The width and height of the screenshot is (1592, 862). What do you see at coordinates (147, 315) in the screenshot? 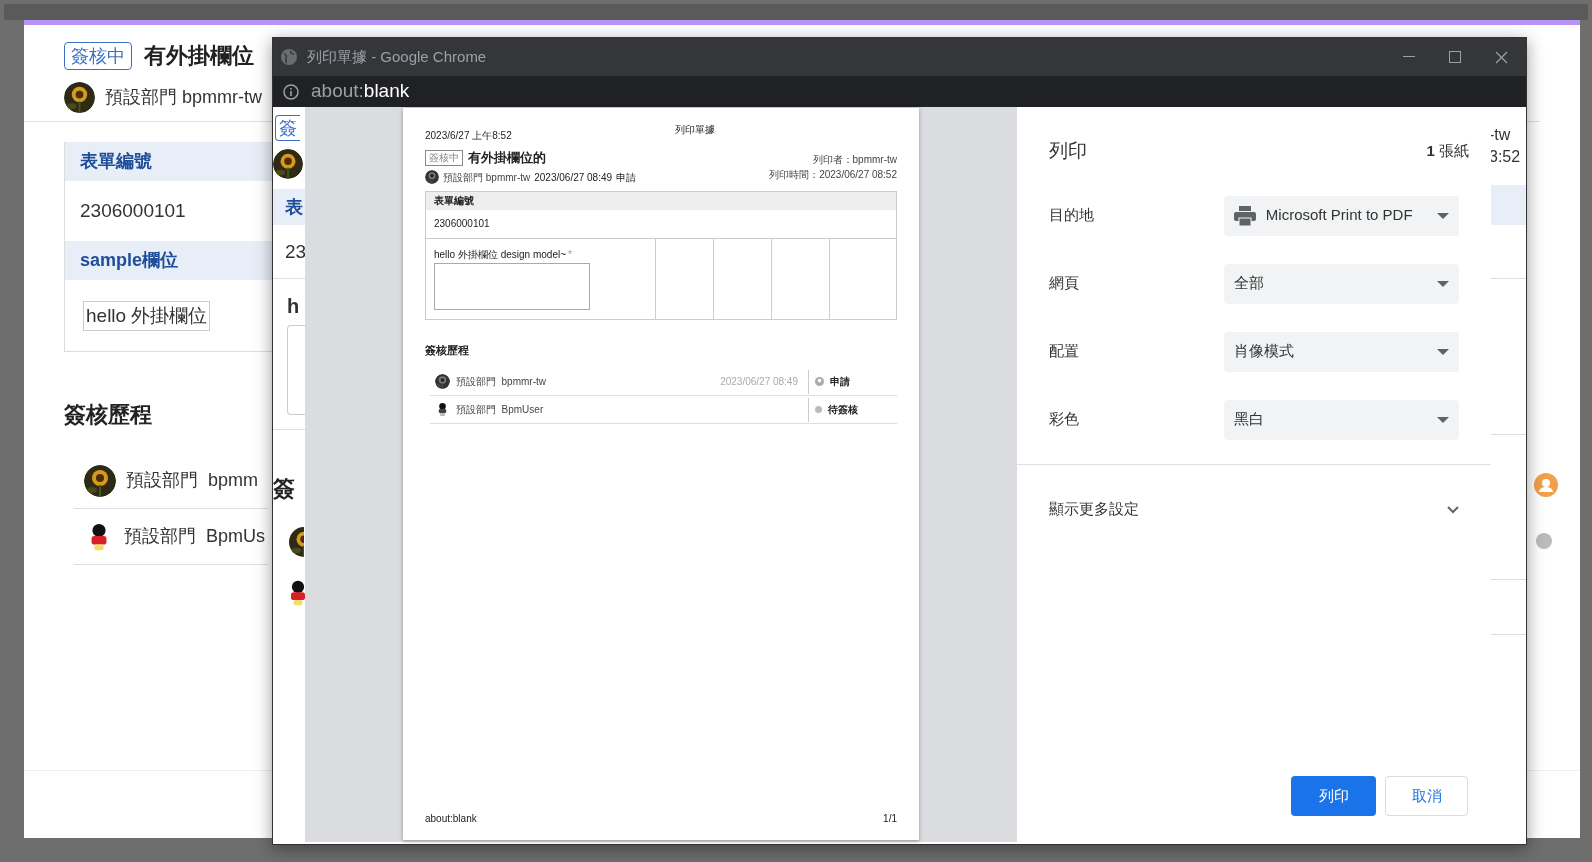
I see `text-input: hello 外掛欄位` at bounding box center [147, 315].